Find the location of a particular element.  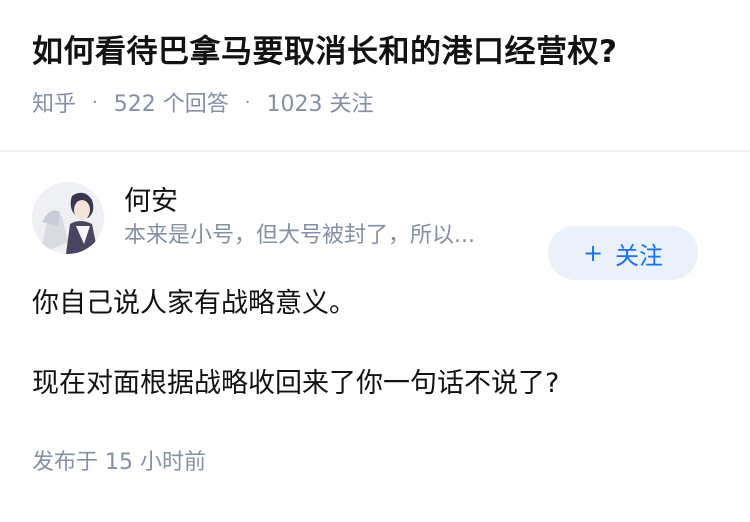

answer-count: 522 个回答 is located at coordinates (171, 102).